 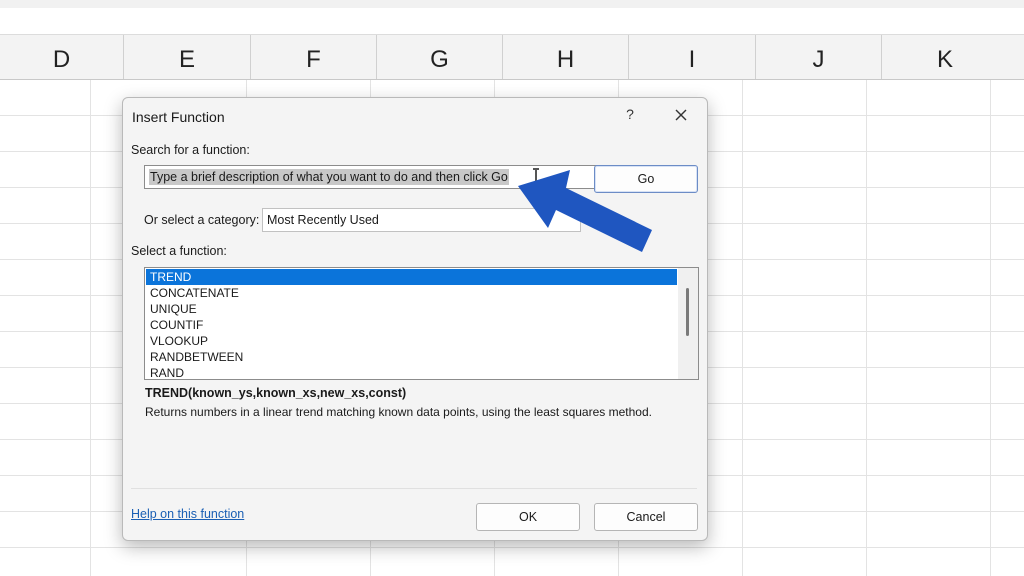 I want to click on function-syntax: TREND(known_ys,known_xs,new_xs,const), so click(x=276, y=393).